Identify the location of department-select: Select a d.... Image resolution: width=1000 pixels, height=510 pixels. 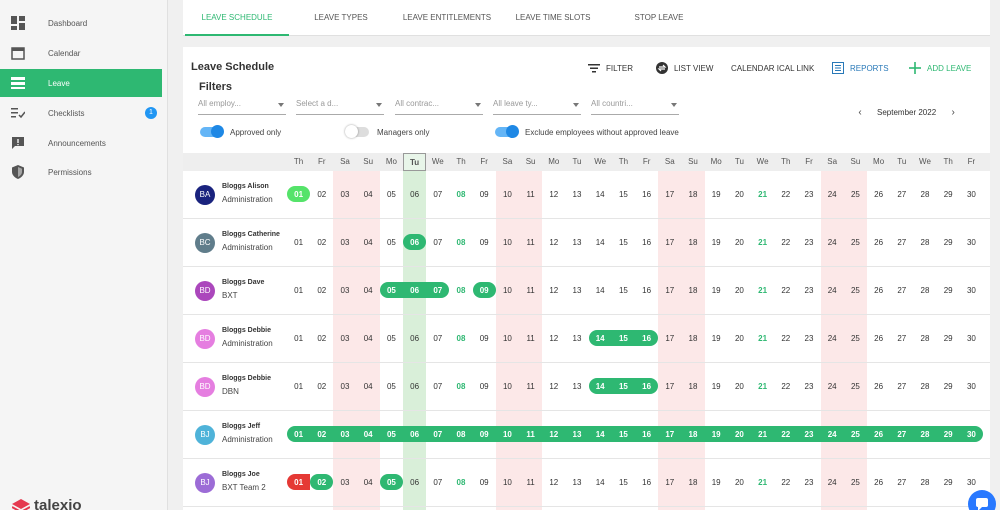
(340, 107).